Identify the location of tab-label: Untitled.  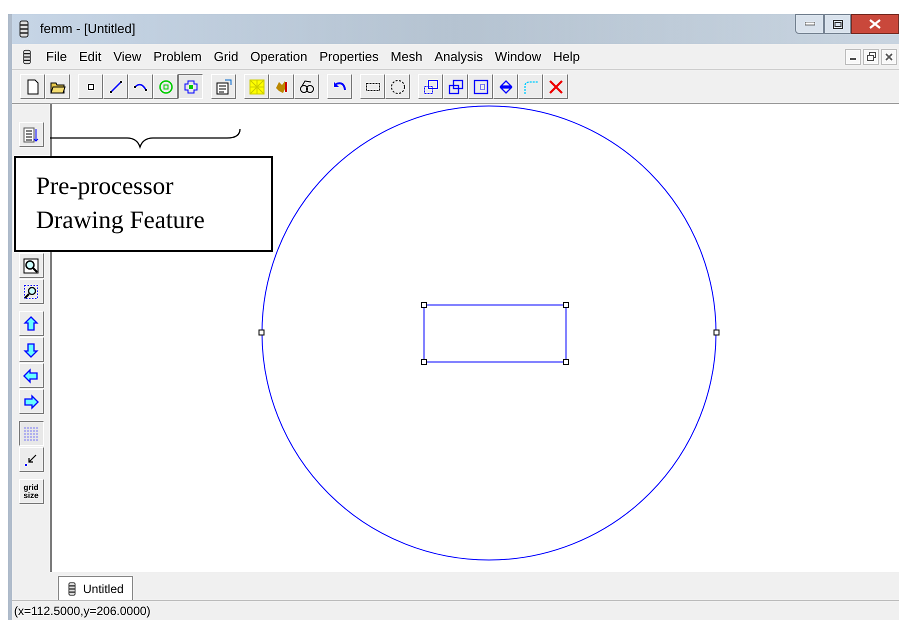
(103, 589).